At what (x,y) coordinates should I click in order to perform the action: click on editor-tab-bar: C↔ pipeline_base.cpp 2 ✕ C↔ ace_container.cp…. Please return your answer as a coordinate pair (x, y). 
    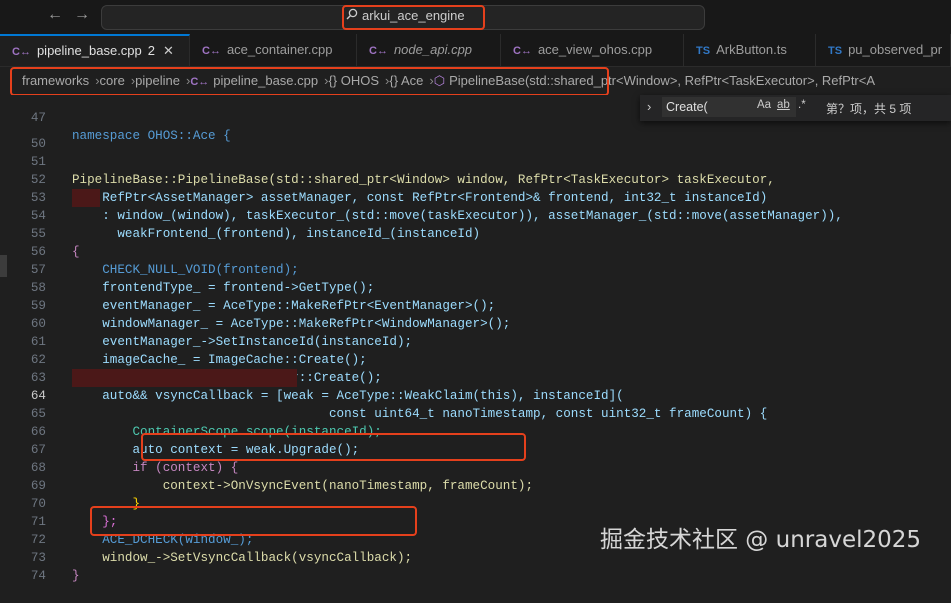
    Looking at the image, I should click on (475, 50).